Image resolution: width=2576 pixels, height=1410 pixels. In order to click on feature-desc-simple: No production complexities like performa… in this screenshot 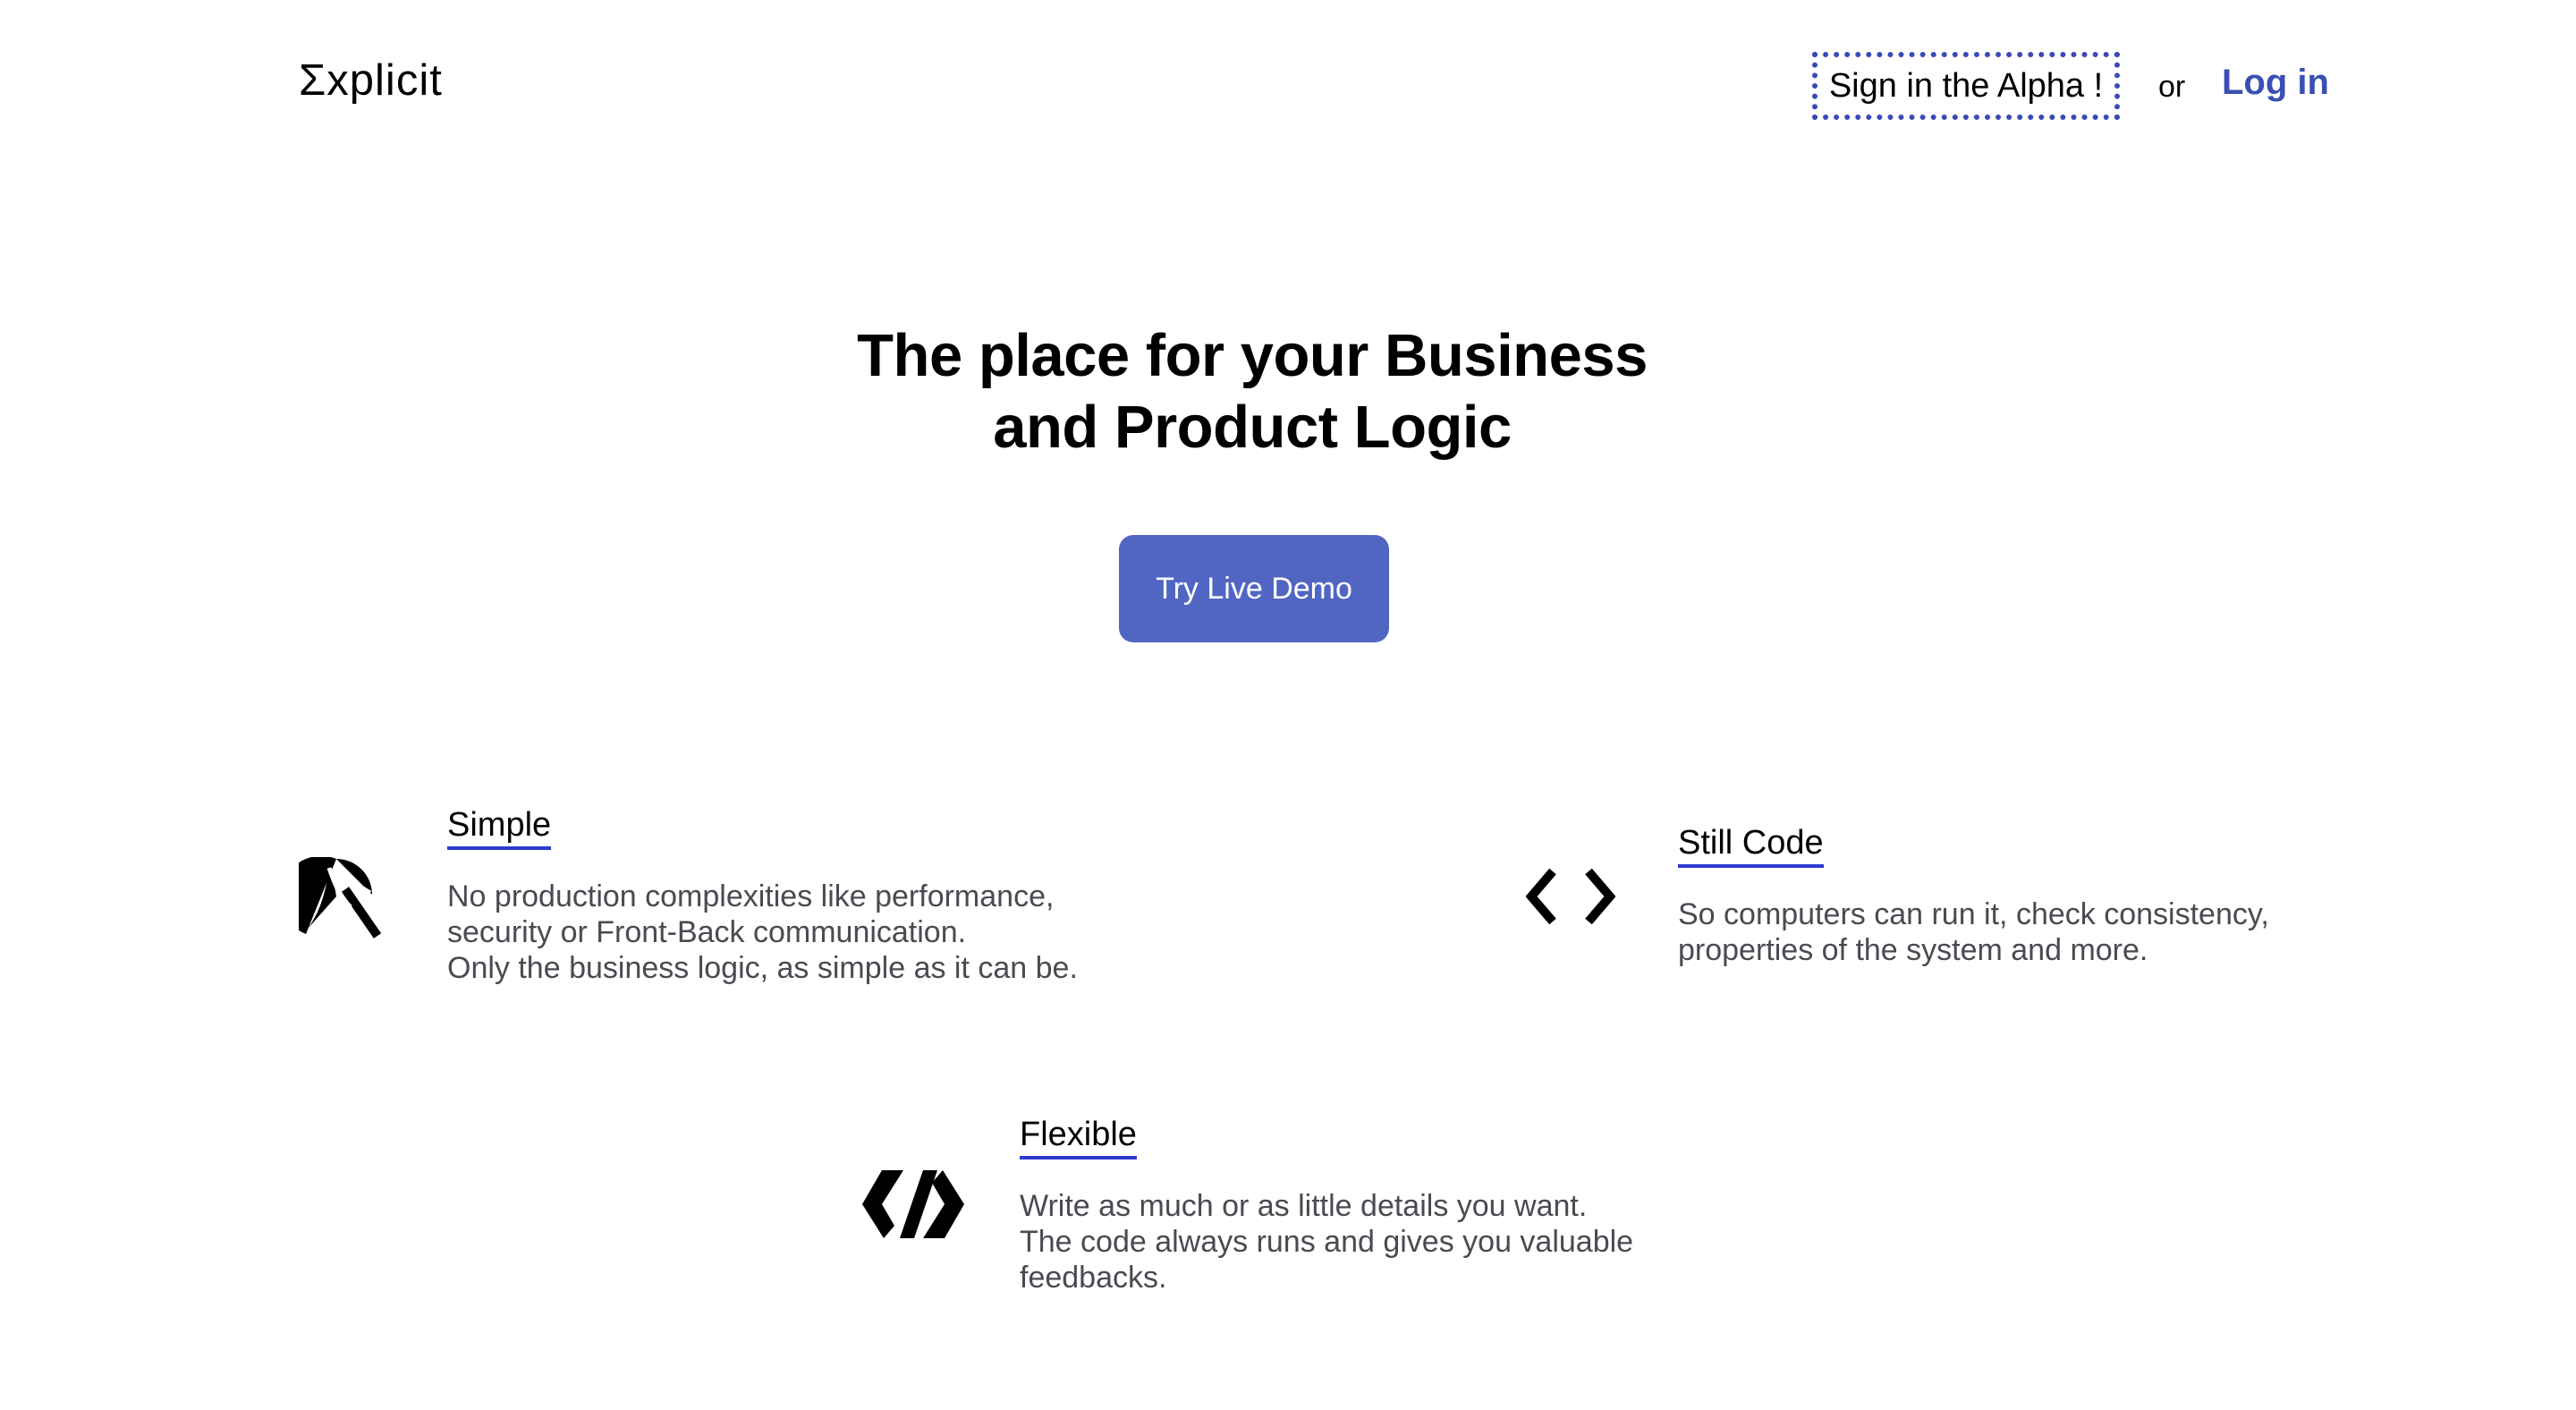, I will do `click(762, 933)`.